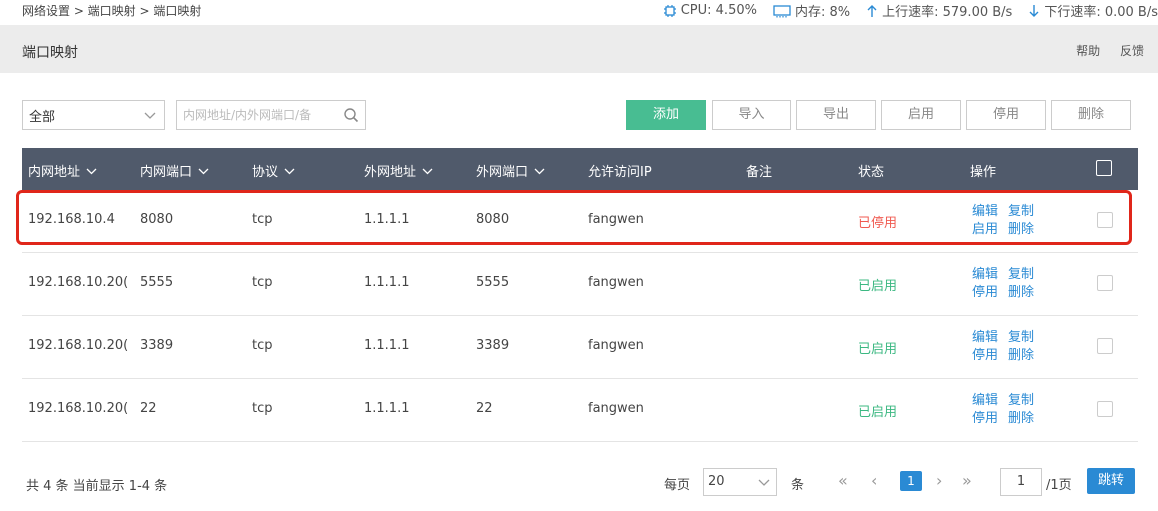 This screenshot has height=511, width=1158. What do you see at coordinates (740, 482) in the screenshot?
I see `per-page-select: 20` at bounding box center [740, 482].